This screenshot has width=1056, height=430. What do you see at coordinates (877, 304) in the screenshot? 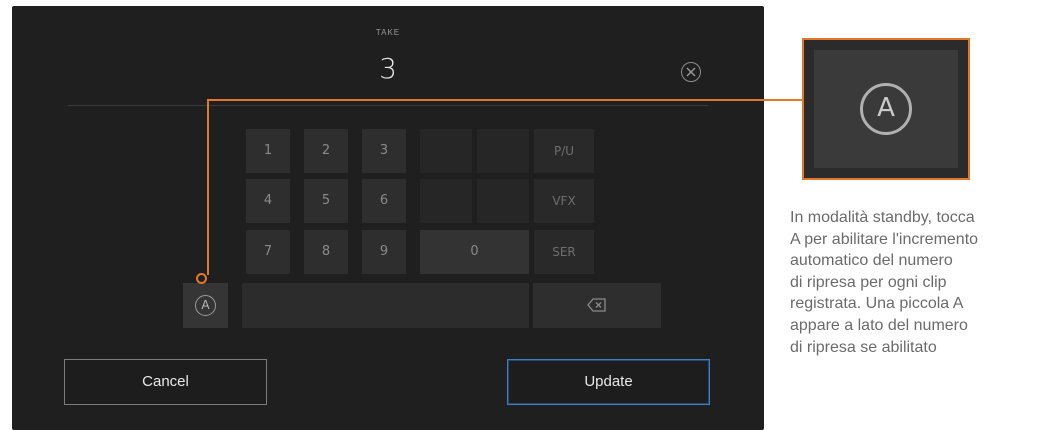
I see `caption-line: registrata. Una piccola A` at bounding box center [877, 304].